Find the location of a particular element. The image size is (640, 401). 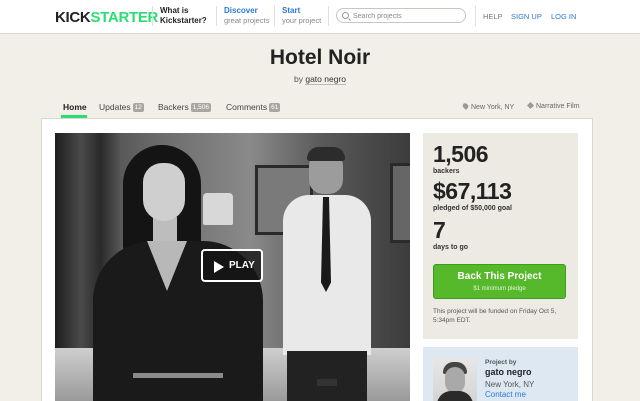

tab-home: Home is located at coordinates (75, 107).